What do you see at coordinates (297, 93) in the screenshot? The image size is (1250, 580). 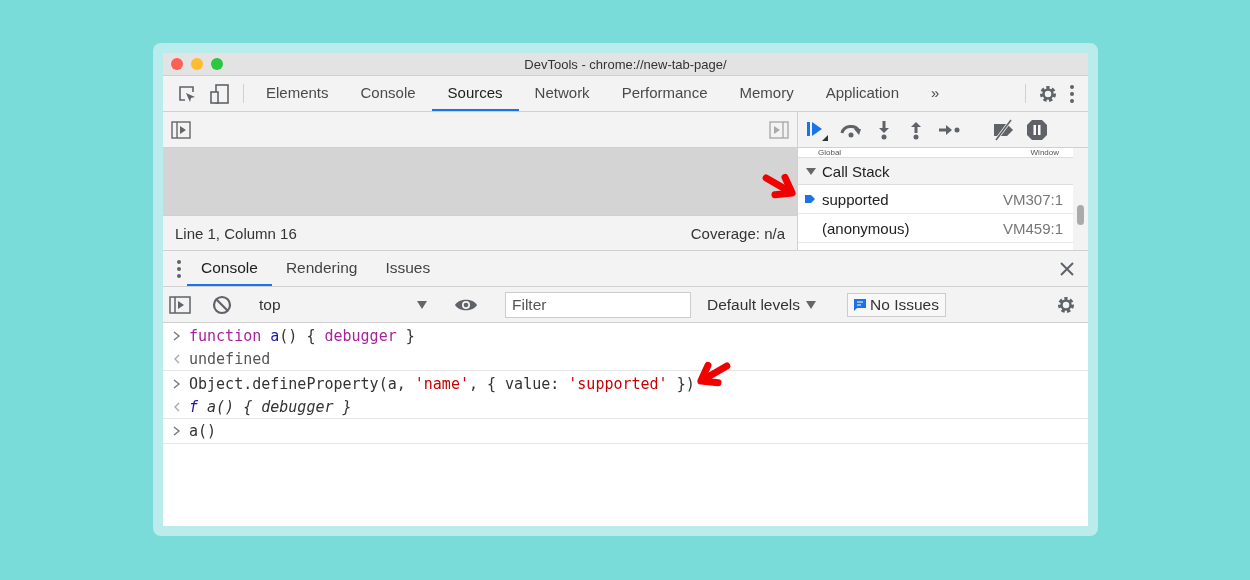 I see `panel-tab: Elements` at bounding box center [297, 93].